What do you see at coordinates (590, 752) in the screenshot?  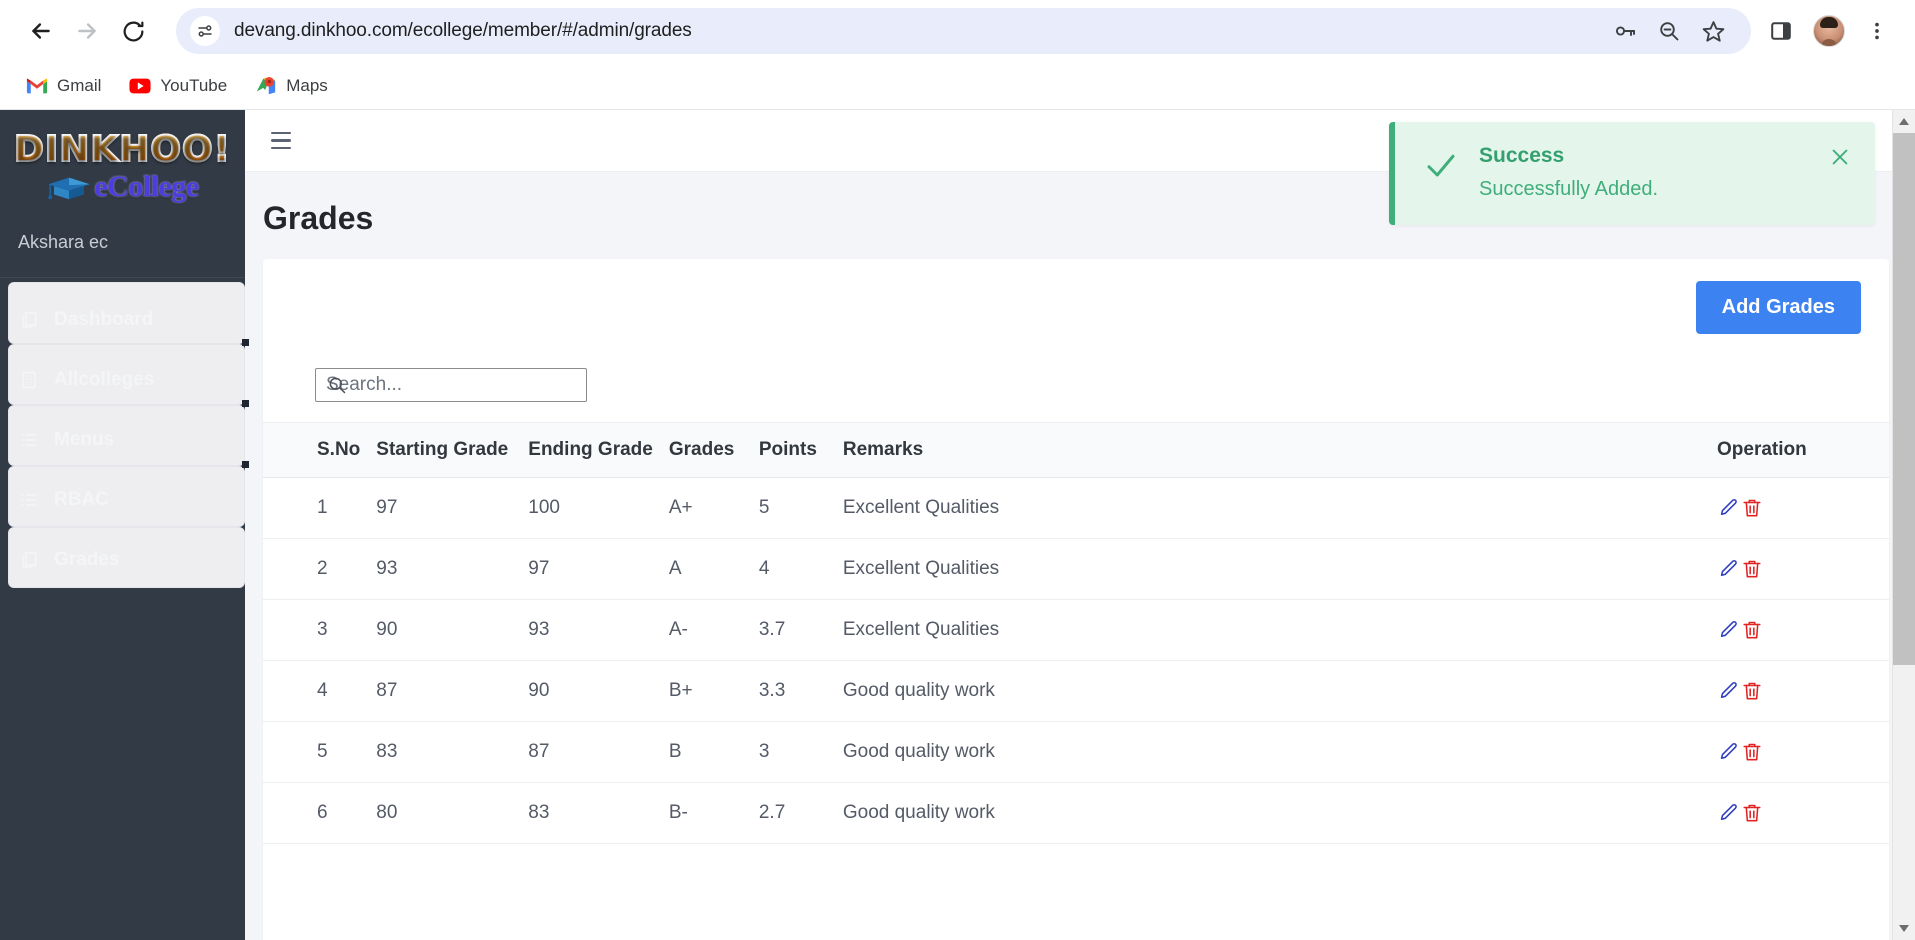 I see `cell-ending-grade: 87` at bounding box center [590, 752].